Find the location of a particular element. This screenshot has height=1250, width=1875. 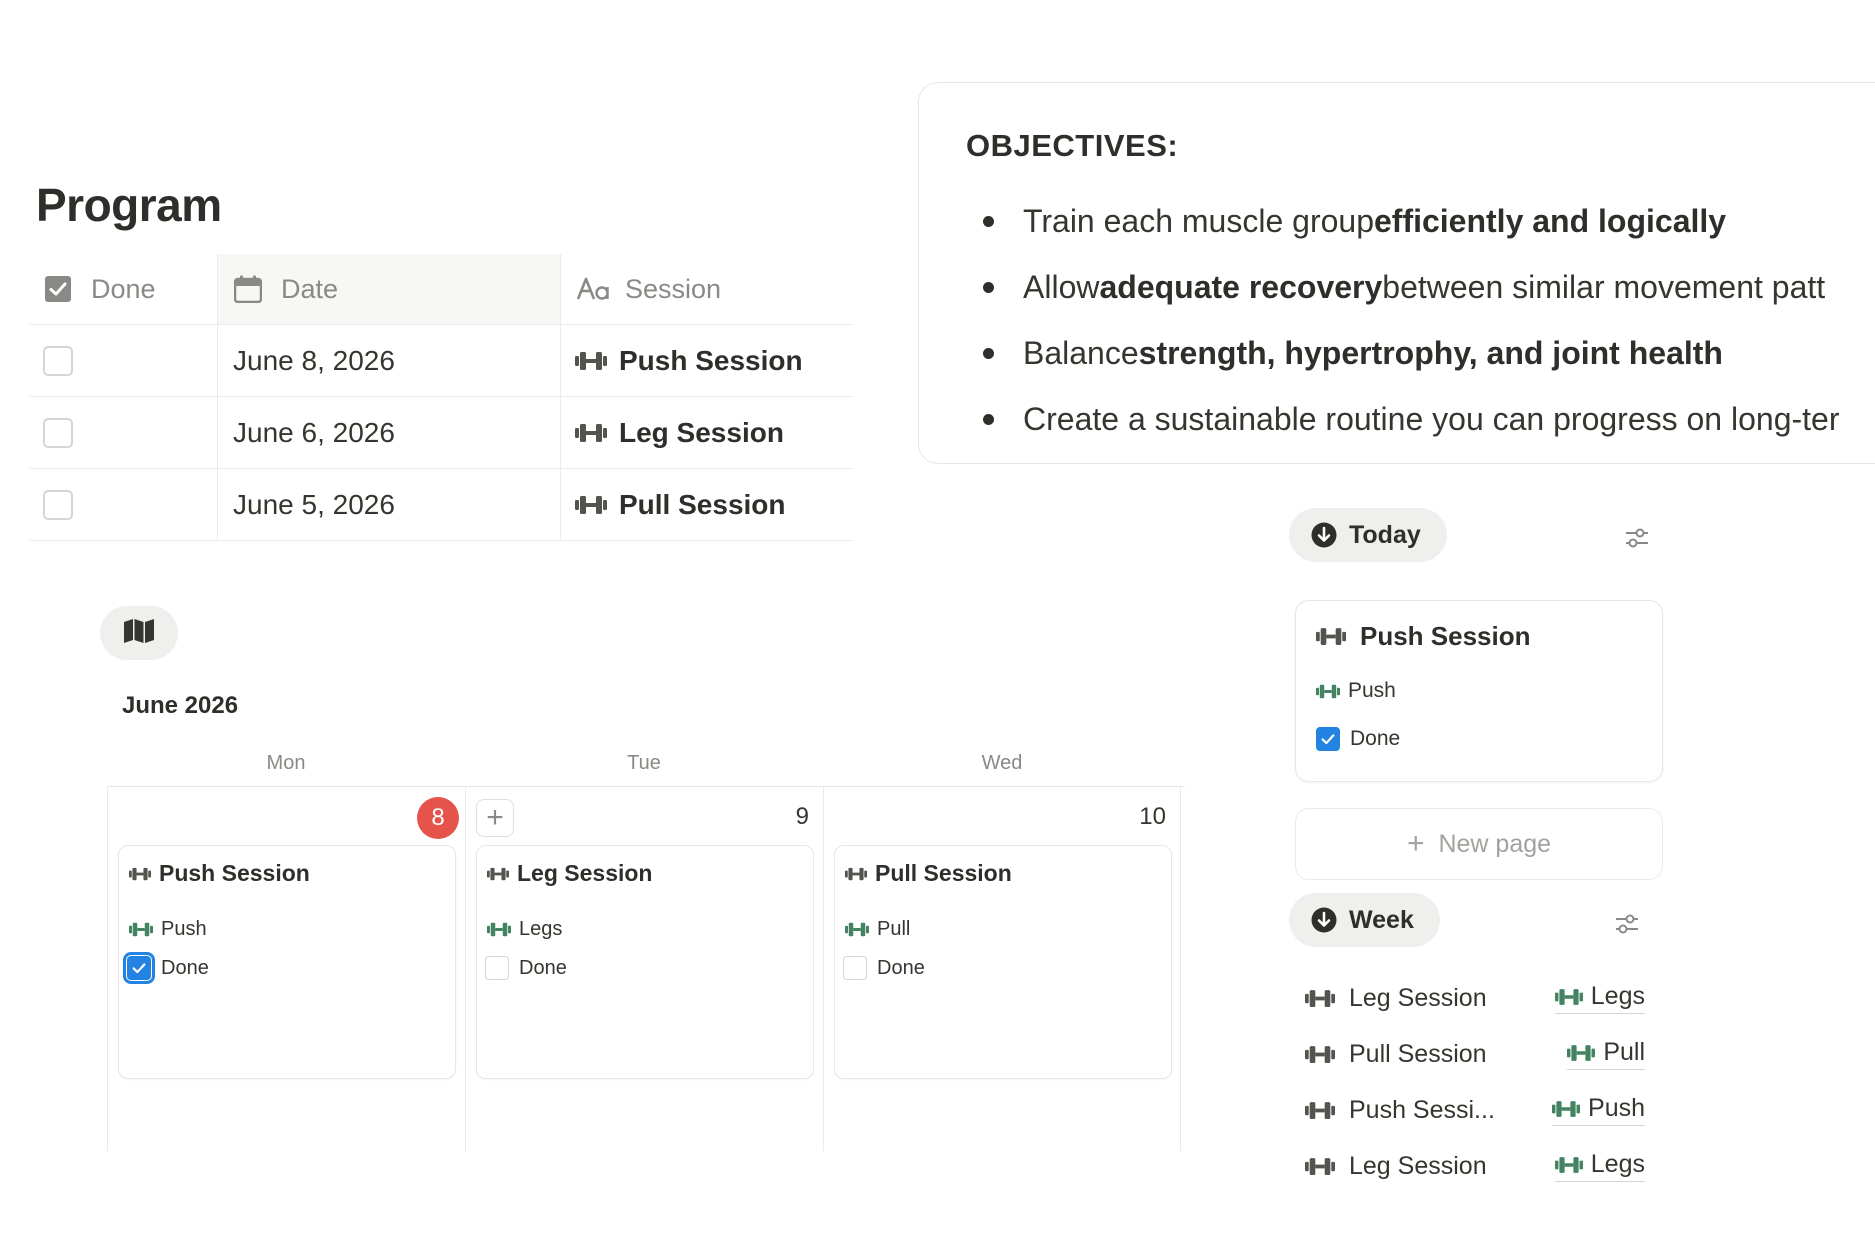

card-done-property: Done is located at coordinates (1358, 739).